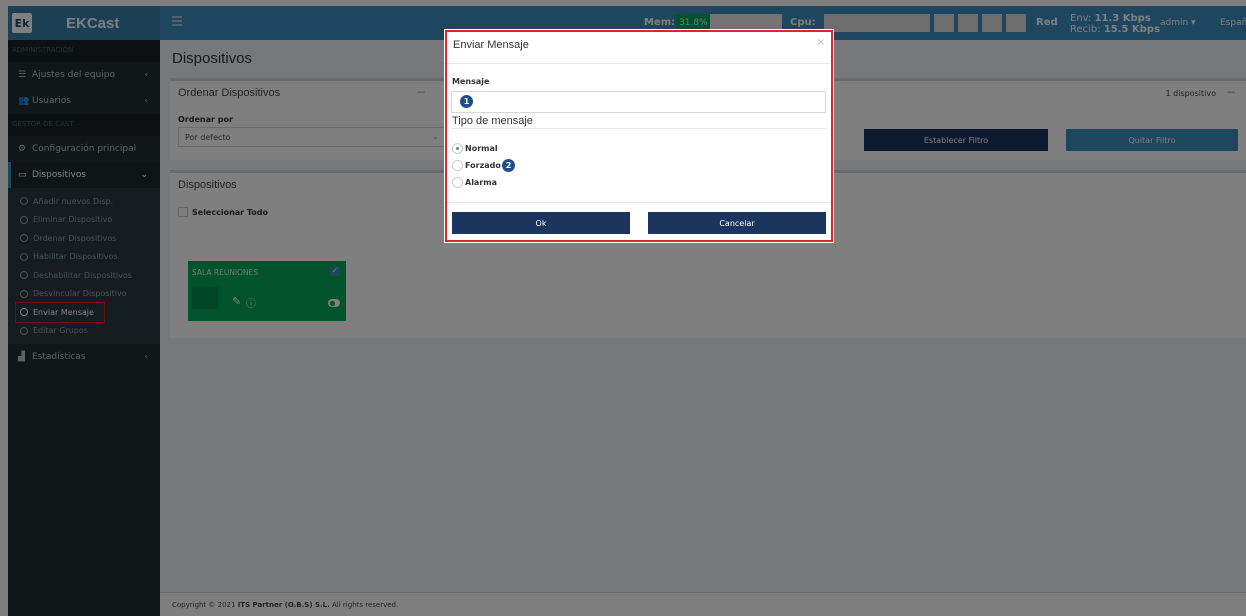 The width and height of the screenshot is (1246, 616). I want to click on ok-button: Ok, so click(541, 223).